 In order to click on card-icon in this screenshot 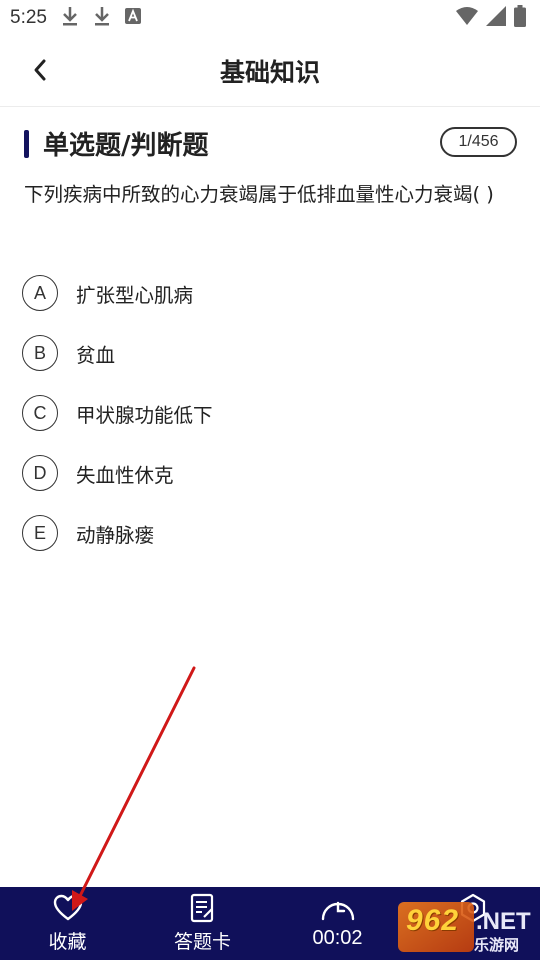, I will do `click(203, 908)`.